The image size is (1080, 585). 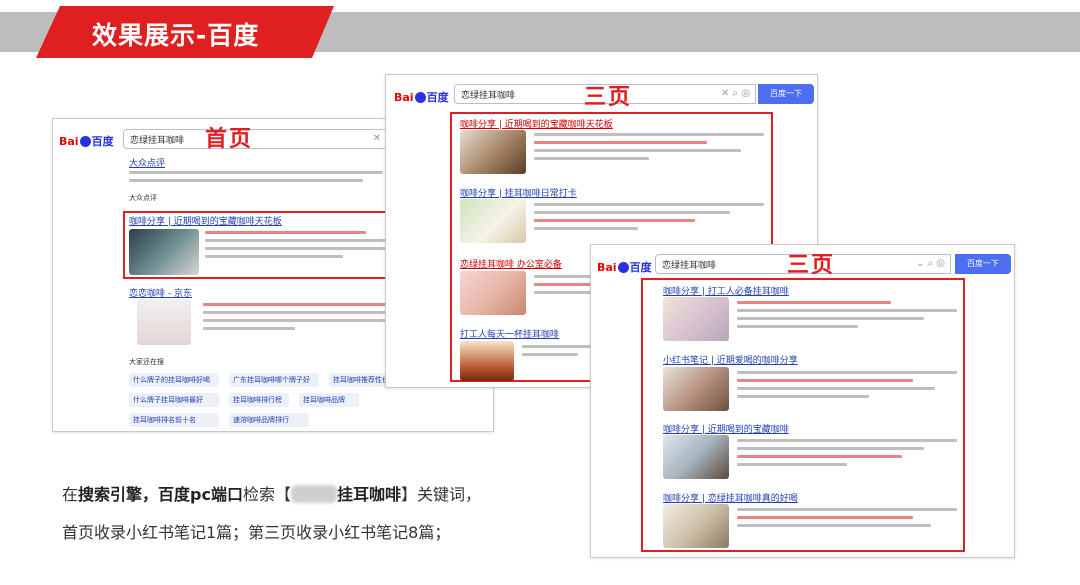 What do you see at coordinates (743, 359) in the screenshot?
I see `result-title: 小红书笔记 | 近期爱喝的咖啡分享` at bounding box center [743, 359].